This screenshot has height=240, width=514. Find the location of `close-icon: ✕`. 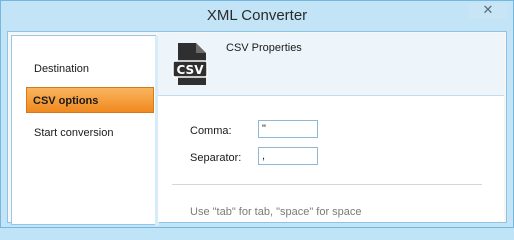

close-icon: ✕ is located at coordinates (488, 10).